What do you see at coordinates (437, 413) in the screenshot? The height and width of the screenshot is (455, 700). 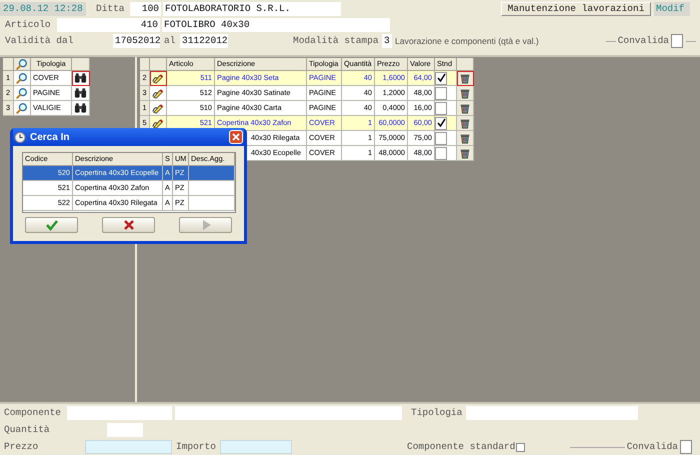 I see `tipologia-label: Tipologia` at bounding box center [437, 413].